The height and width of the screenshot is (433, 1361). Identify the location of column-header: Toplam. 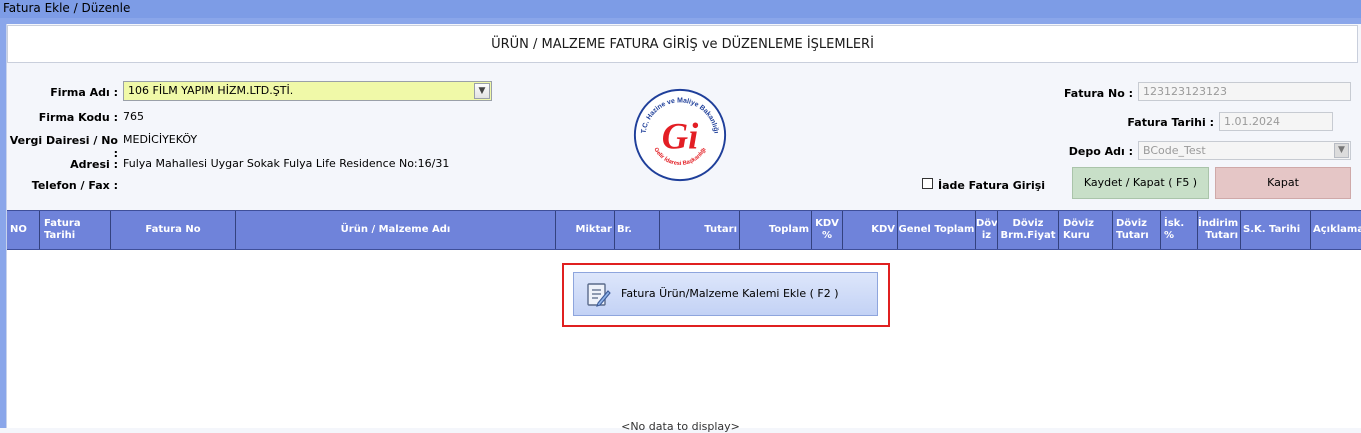
(776, 230).